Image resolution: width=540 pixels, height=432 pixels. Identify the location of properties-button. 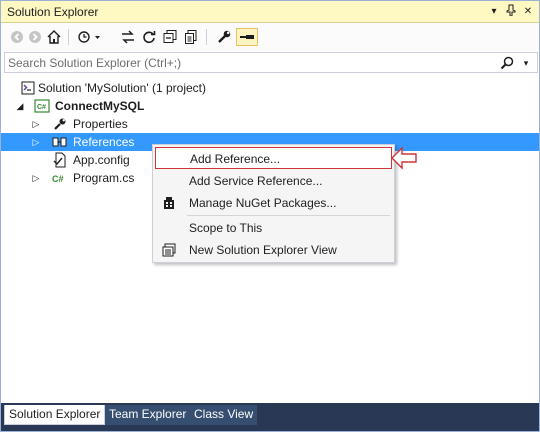
(224, 37).